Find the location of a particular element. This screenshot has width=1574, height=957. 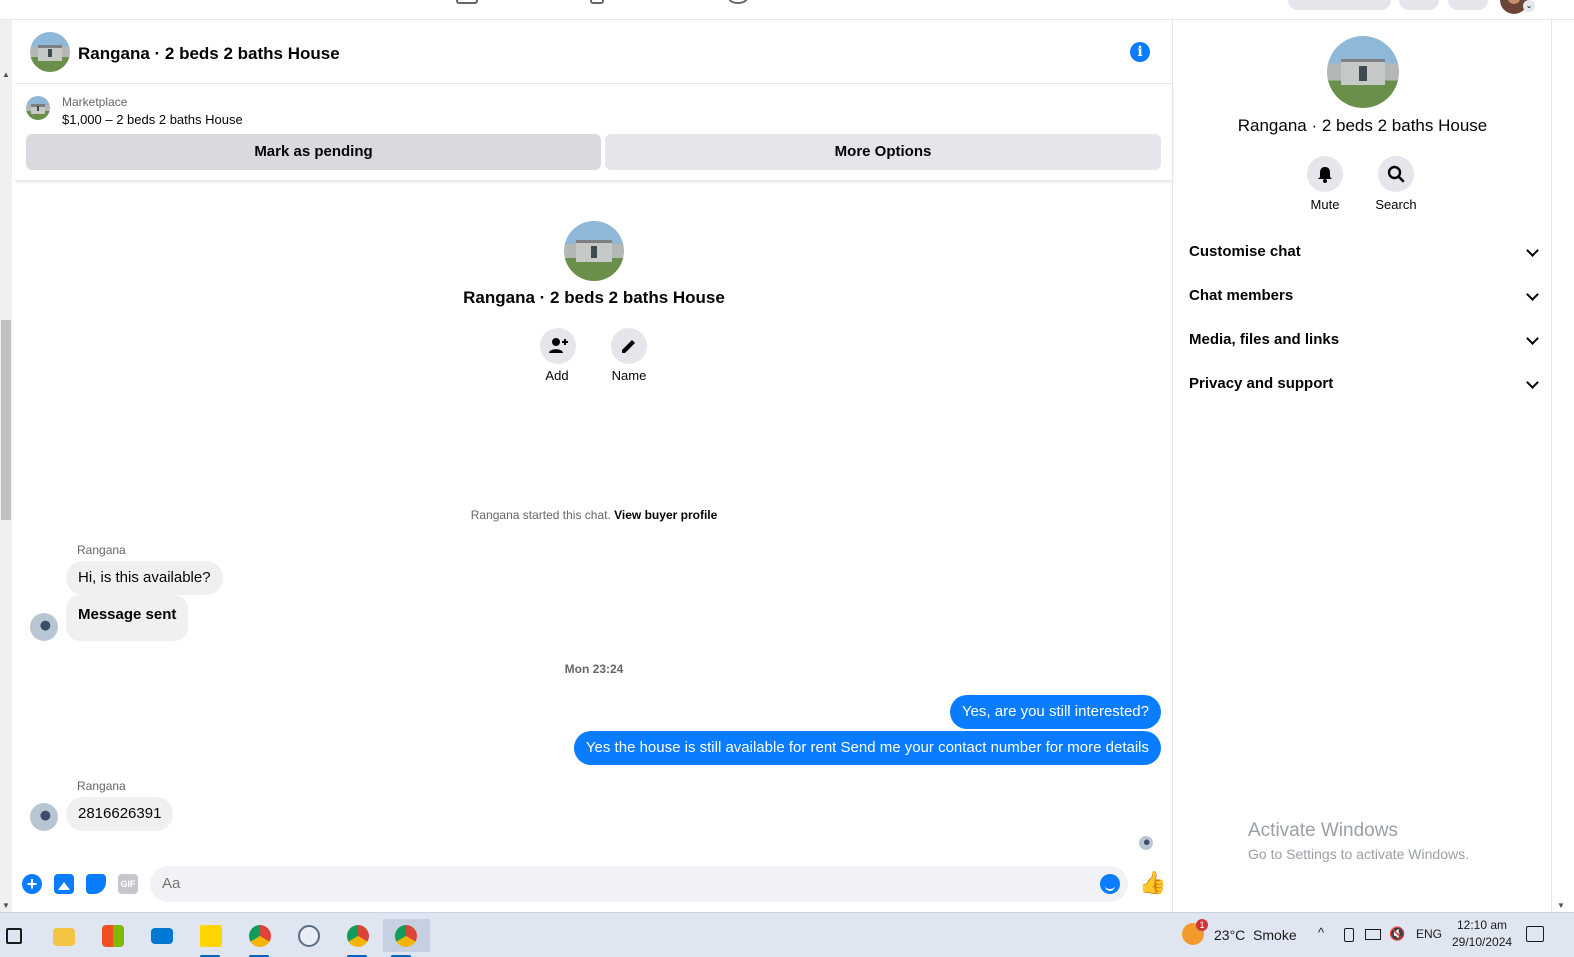

notifications-icon is located at coordinates (1535, 934).